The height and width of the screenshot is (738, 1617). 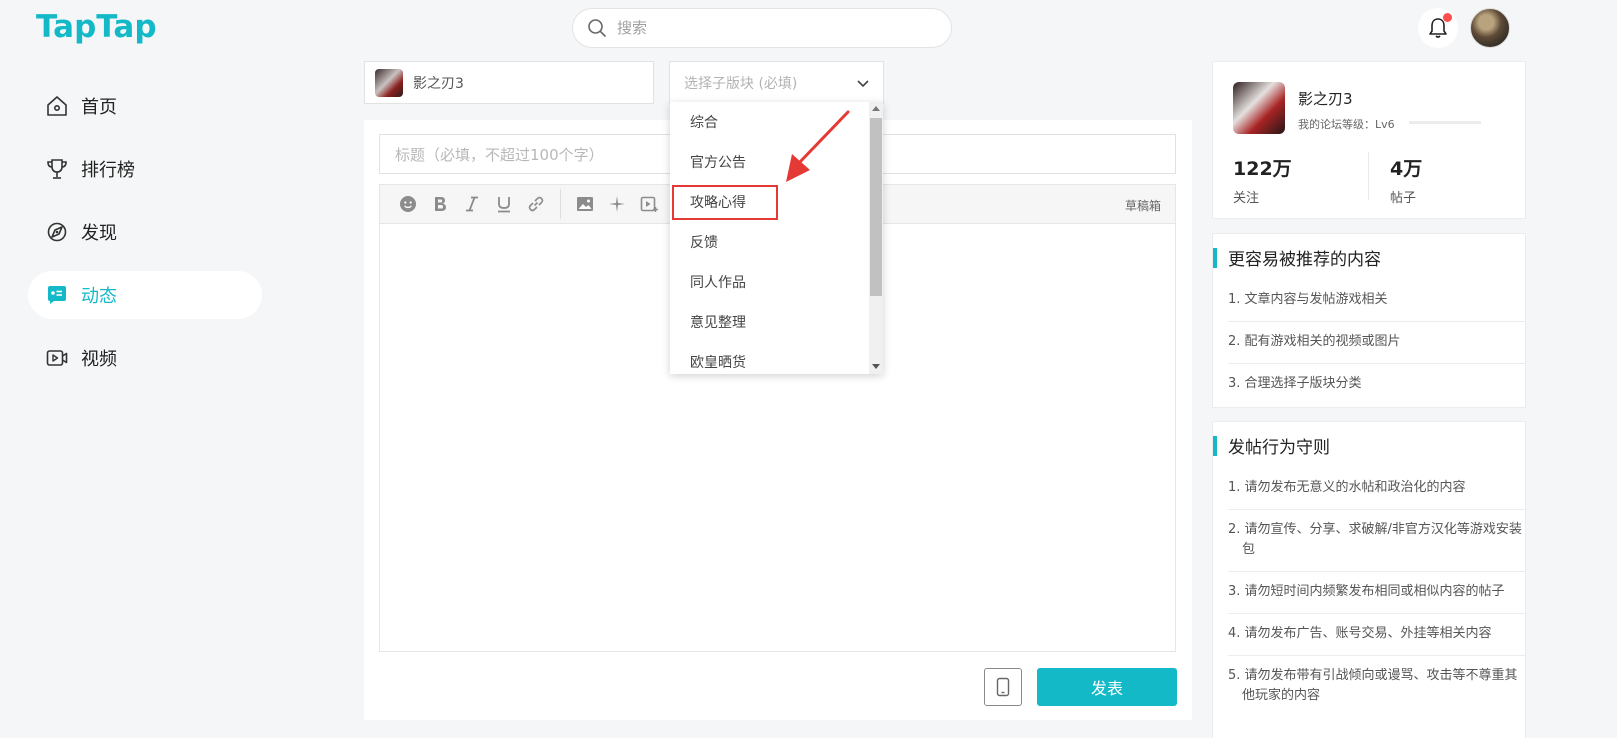 I want to click on home-icon, so click(x=57, y=106).